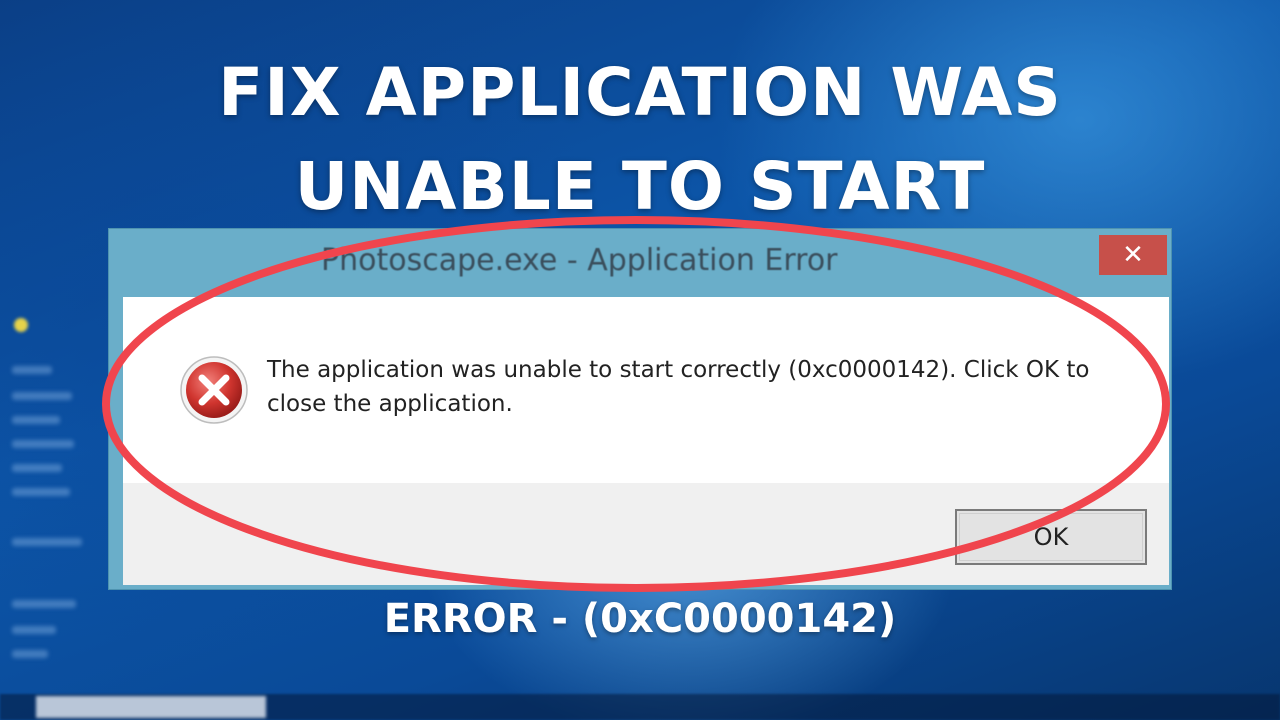 The height and width of the screenshot is (720, 1280). What do you see at coordinates (646, 534) in the screenshot?
I see `dialog-footer: OK` at bounding box center [646, 534].